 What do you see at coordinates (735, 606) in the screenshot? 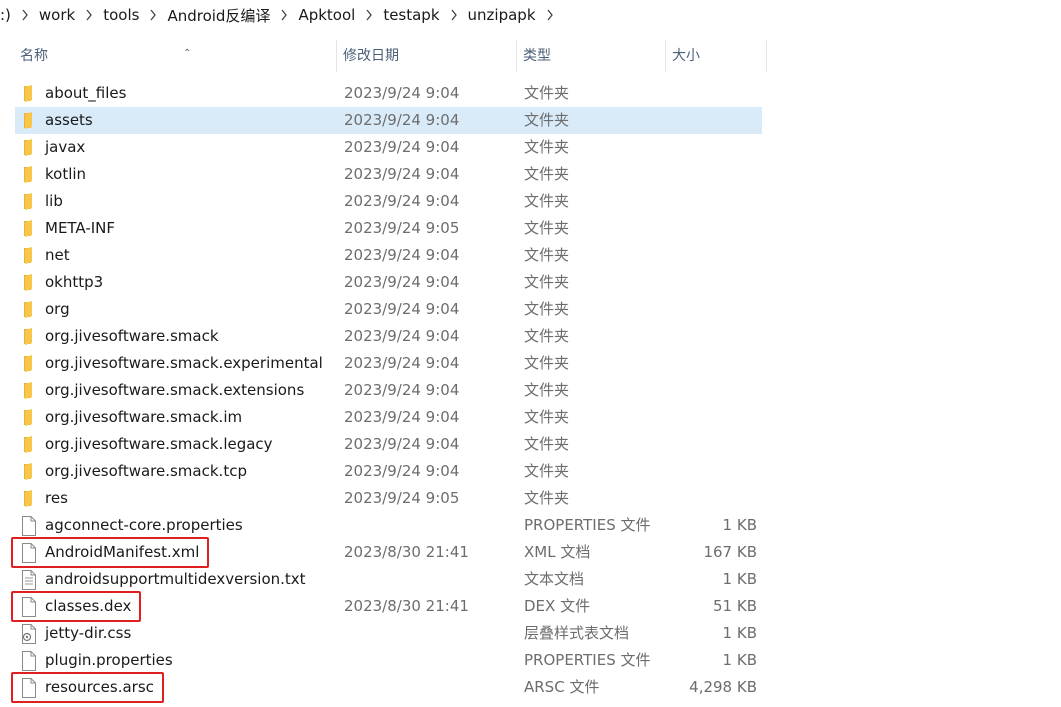
I see `file-size: 51 KB` at bounding box center [735, 606].